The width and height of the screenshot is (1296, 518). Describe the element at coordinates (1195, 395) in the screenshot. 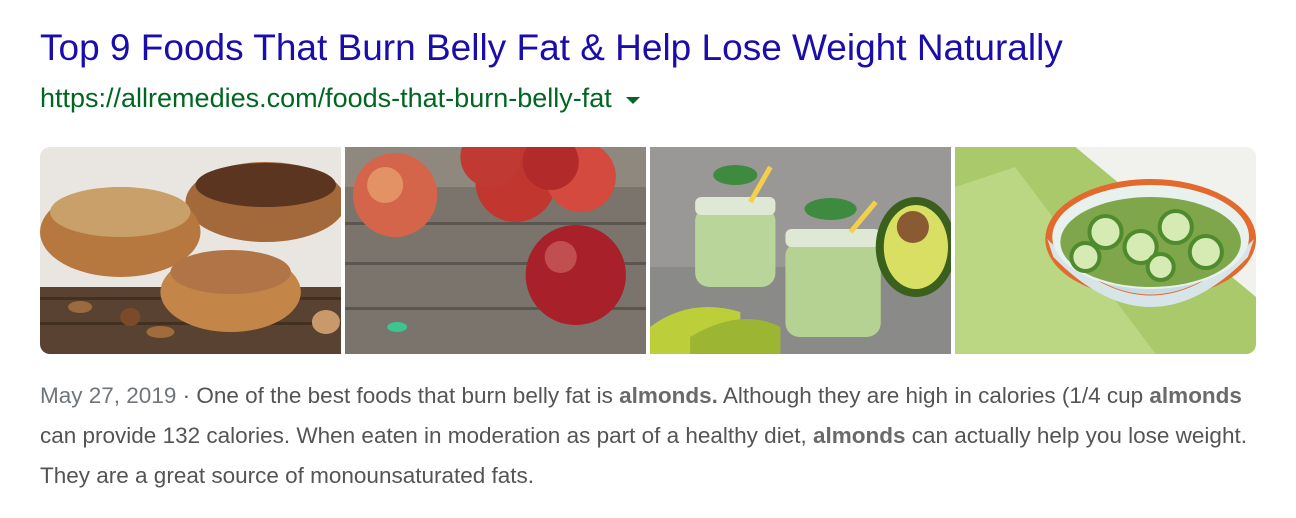

I see `snippet-highlight-2: almonds` at that location.